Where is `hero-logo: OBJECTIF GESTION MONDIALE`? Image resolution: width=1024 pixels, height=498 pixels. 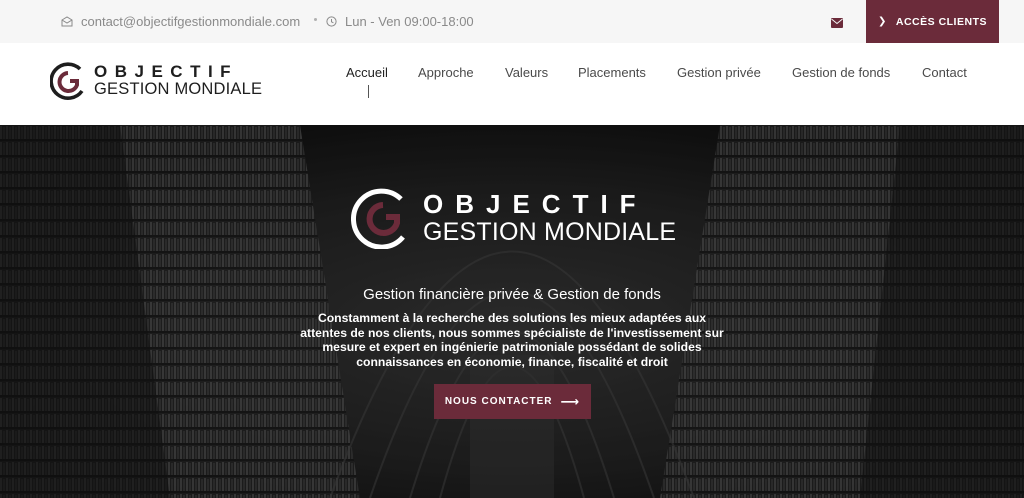
hero-logo: OBJECTIF GESTION MONDIALE is located at coordinates (516, 218).